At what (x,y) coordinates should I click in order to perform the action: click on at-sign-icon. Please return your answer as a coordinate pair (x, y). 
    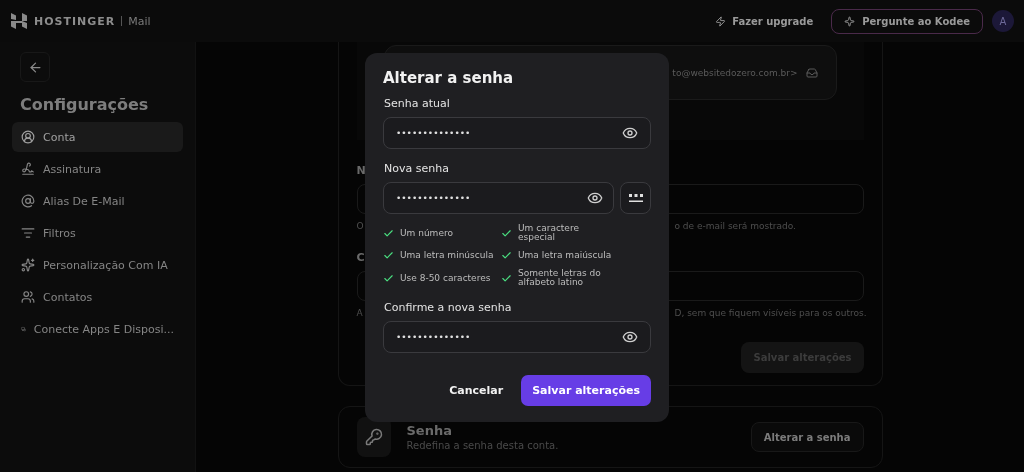
    Looking at the image, I should click on (28, 201).